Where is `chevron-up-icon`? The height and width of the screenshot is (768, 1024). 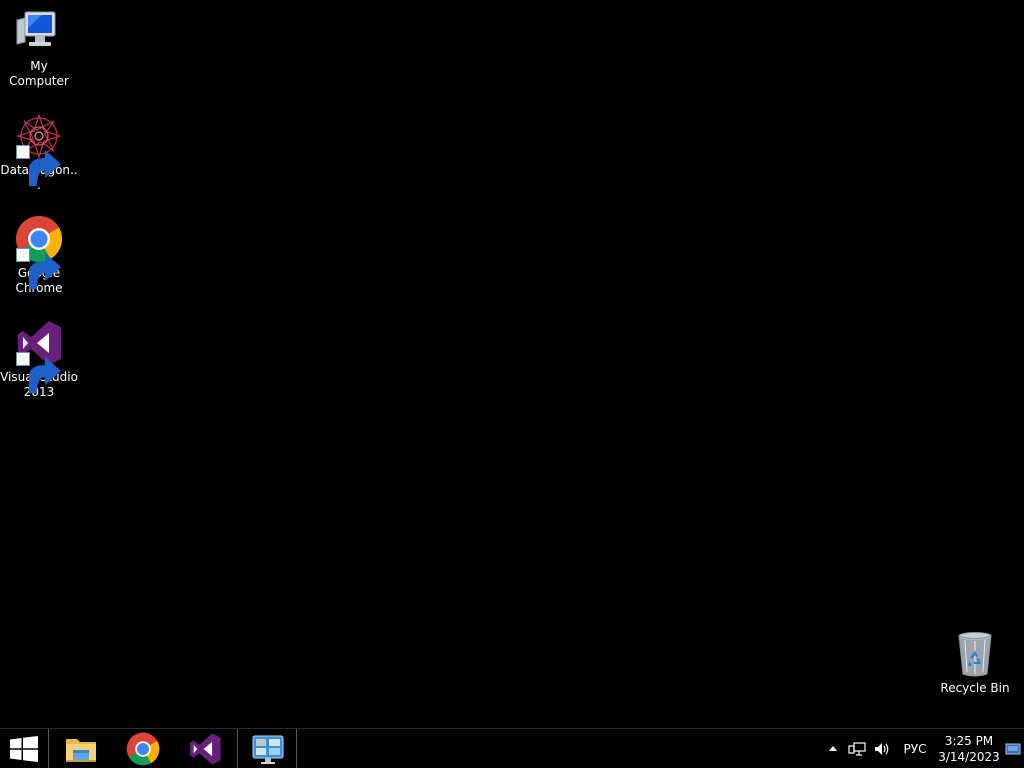 chevron-up-icon is located at coordinates (833, 748).